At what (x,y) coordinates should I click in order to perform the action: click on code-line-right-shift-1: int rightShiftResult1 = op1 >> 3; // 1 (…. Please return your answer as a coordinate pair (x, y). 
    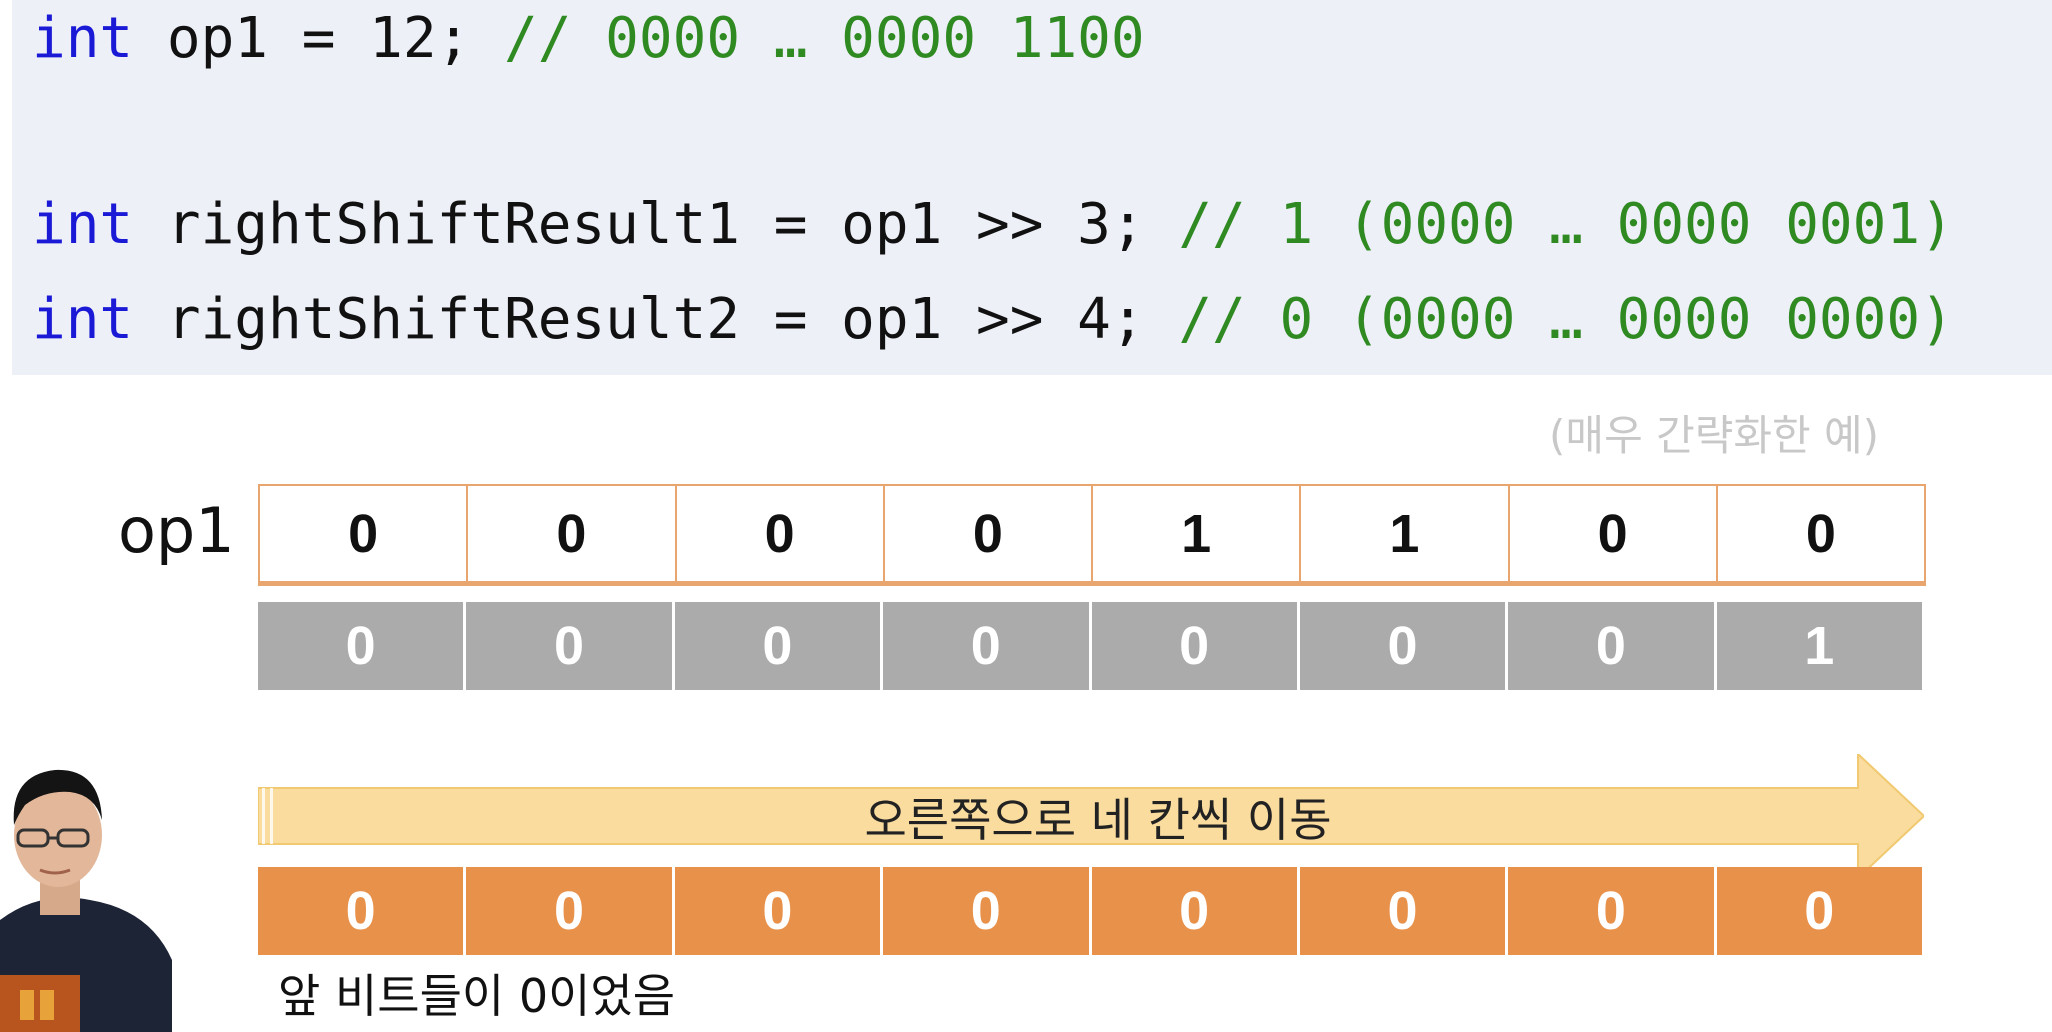
    Looking at the image, I should click on (993, 225).